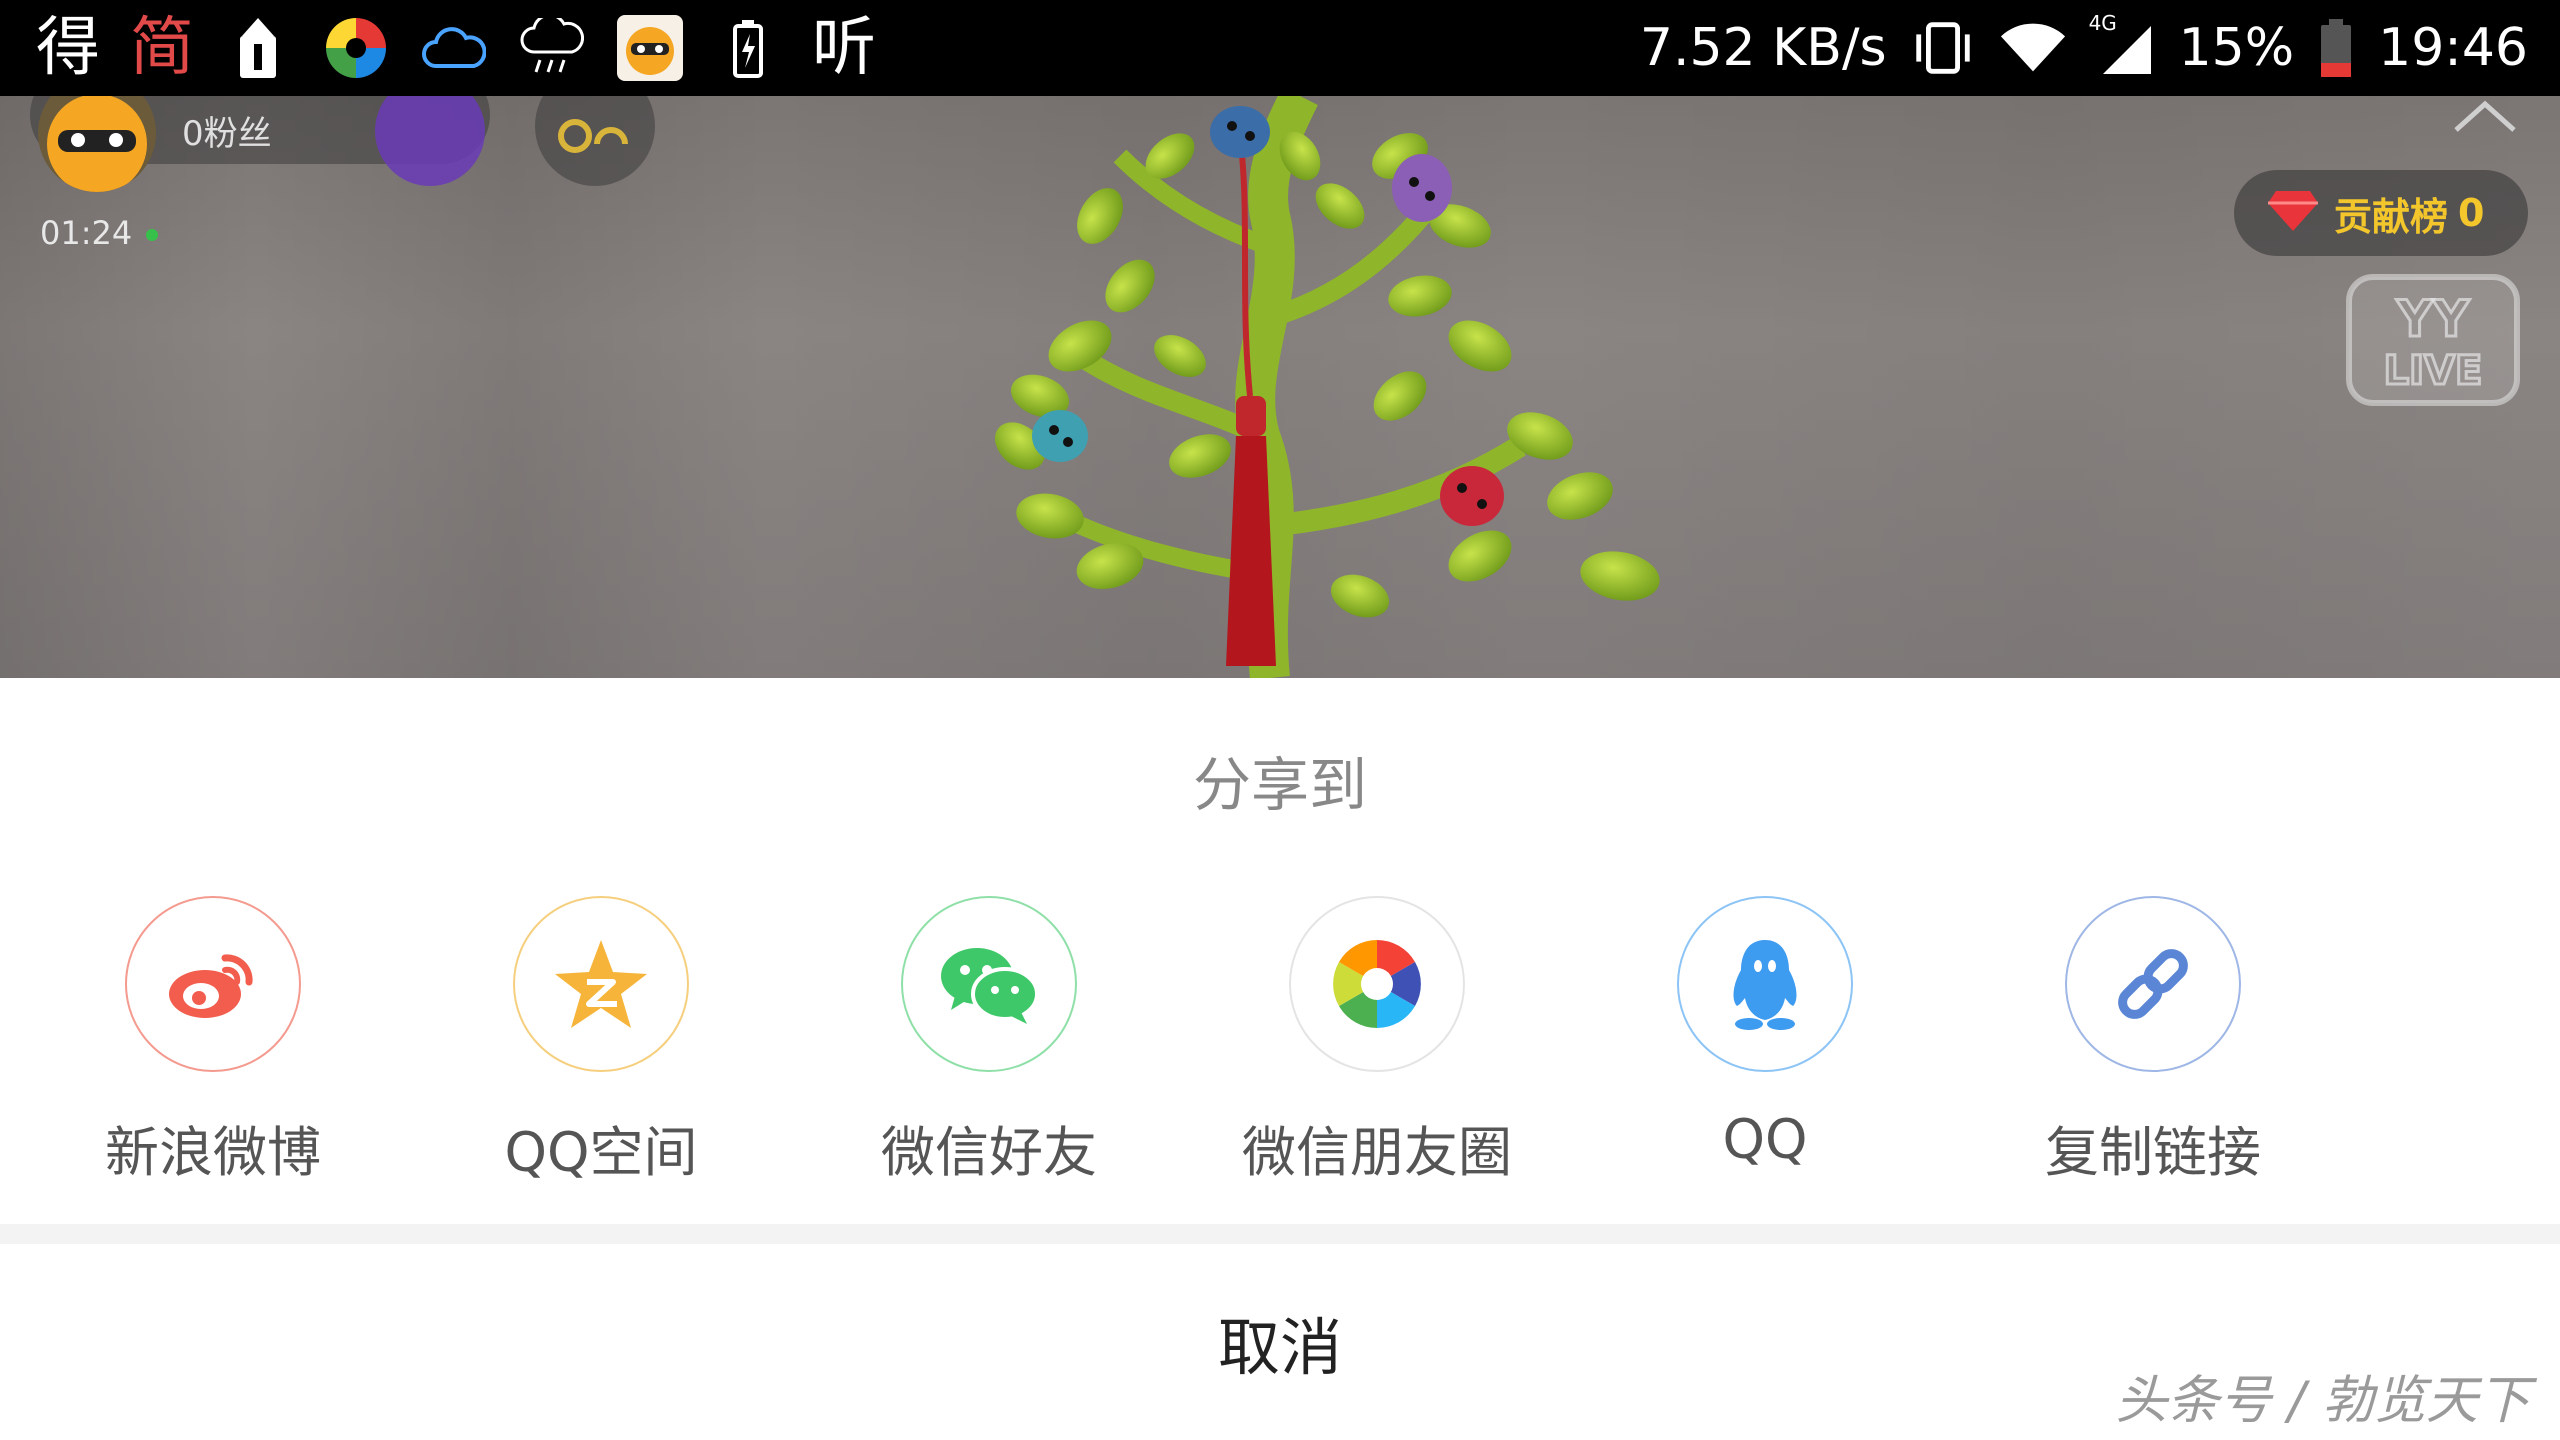  Describe the element at coordinates (595, 141) in the screenshot. I see `follow-icon` at that location.